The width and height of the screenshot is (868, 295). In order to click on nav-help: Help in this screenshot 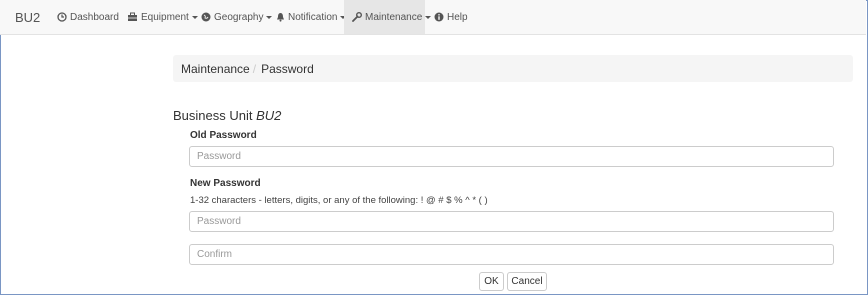, I will do `click(451, 17)`.